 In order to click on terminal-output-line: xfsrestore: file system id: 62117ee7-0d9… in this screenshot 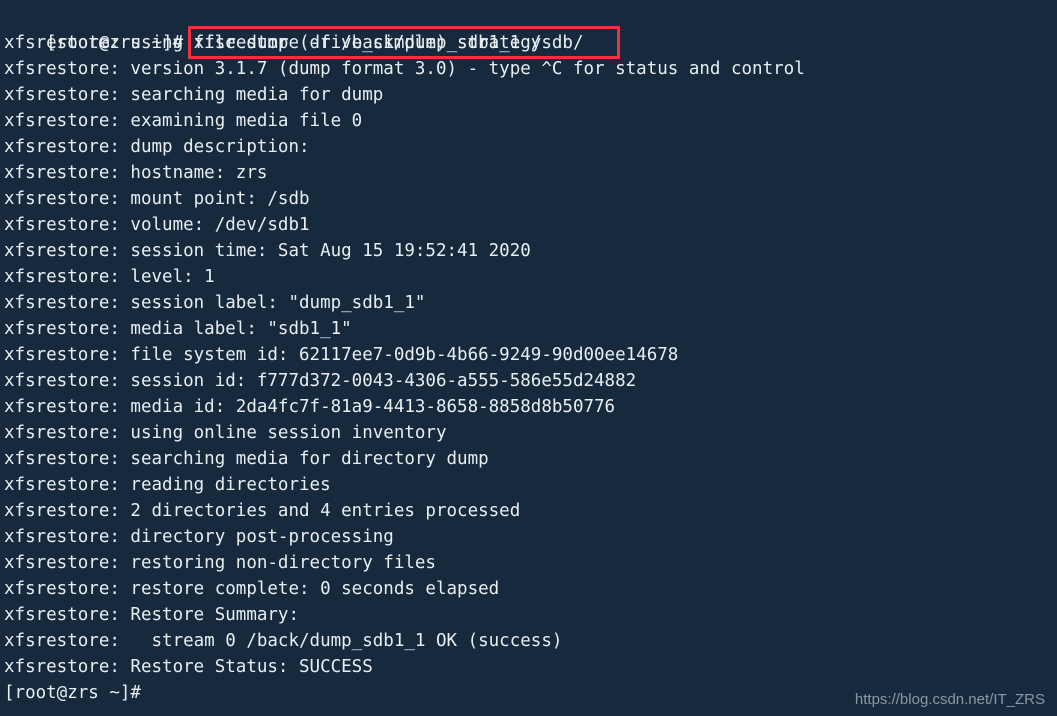, I will do `click(341, 355)`.